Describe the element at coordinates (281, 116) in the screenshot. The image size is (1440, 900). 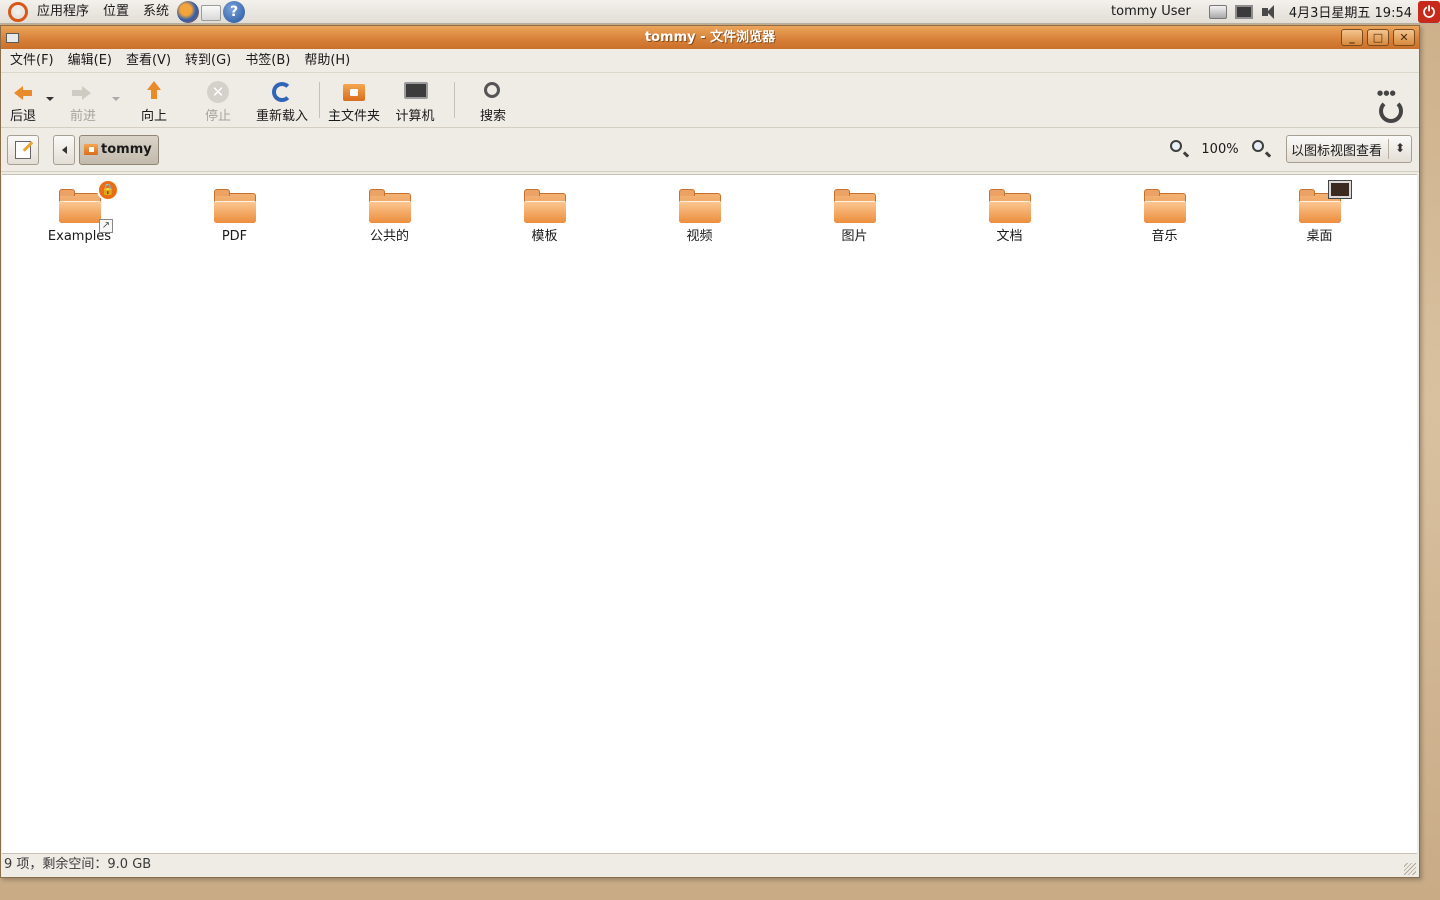
I see `reload-label: 重新载入` at that location.